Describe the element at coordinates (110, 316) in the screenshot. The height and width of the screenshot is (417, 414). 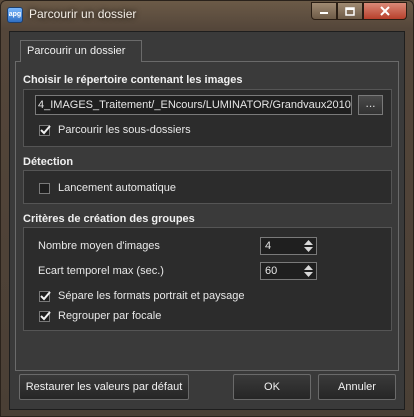
I see `group-focal-label: Regrouper par focale` at that location.